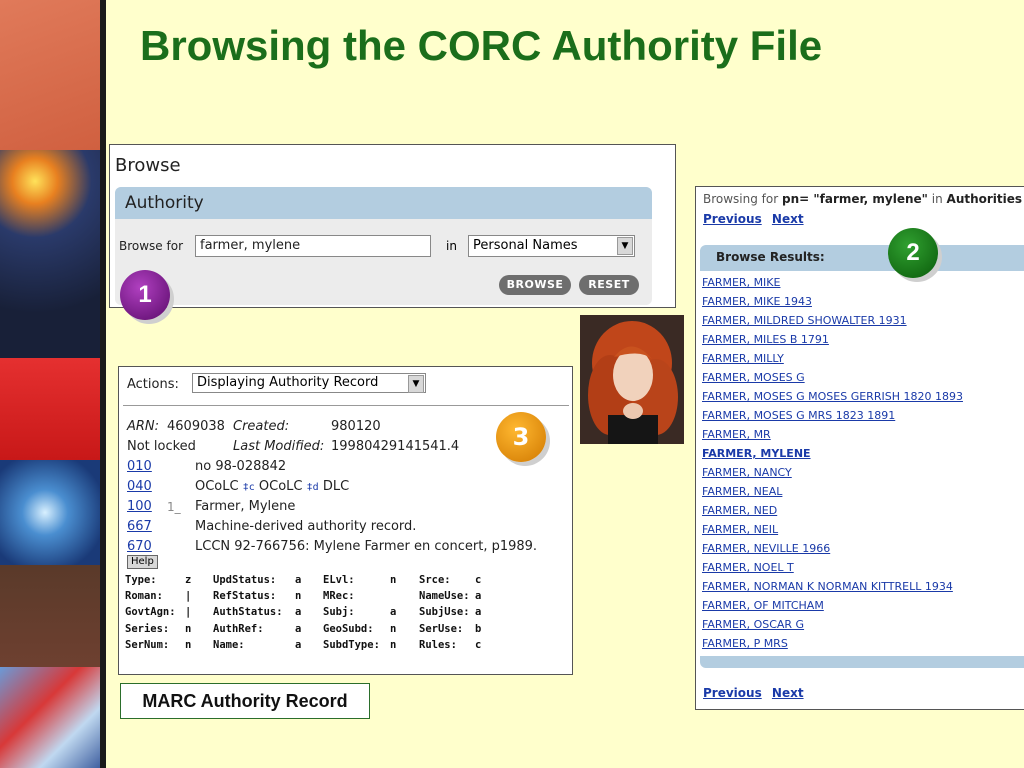 Image resolution: width=1024 pixels, height=768 pixels. Describe the element at coordinates (217, 486) in the screenshot. I see `subfield-a: OCoLC` at that location.